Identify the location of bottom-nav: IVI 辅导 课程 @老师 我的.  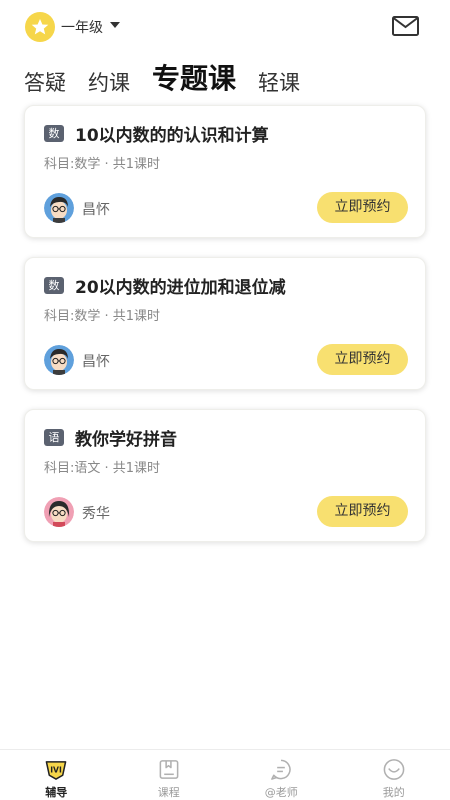
(225, 774).